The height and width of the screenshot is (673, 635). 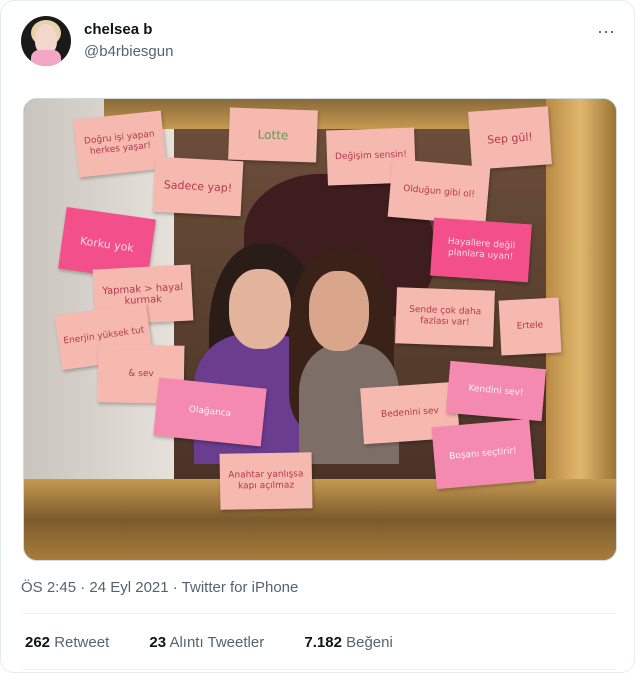 I want to click on retweets-label: Retweet, so click(x=82, y=642).